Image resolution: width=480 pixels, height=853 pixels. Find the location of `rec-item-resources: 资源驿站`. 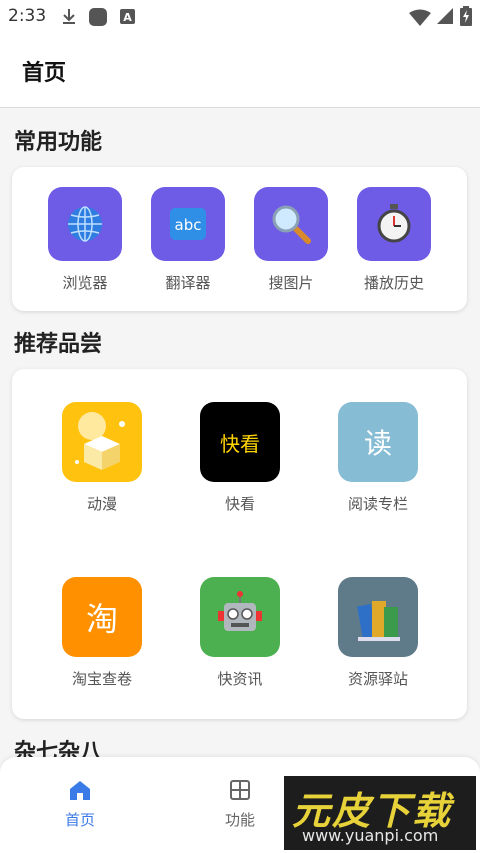

rec-item-resources: 资源驿站 is located at coordinates (378, 633).